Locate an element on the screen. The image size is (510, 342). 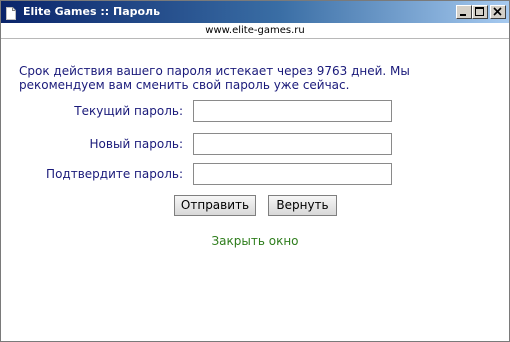
new-password-row: Новый пароль: is located at coordinates (255, 144).